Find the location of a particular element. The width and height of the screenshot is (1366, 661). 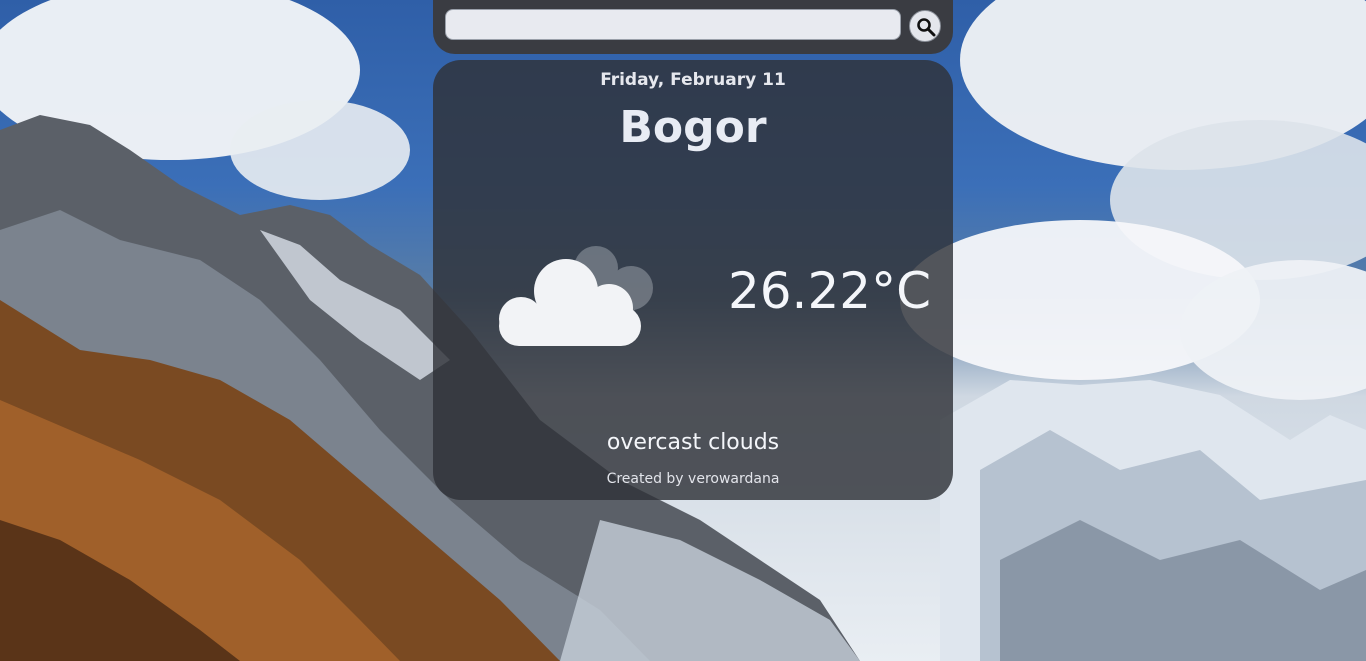

search-button is located at coordinates (925, 26).